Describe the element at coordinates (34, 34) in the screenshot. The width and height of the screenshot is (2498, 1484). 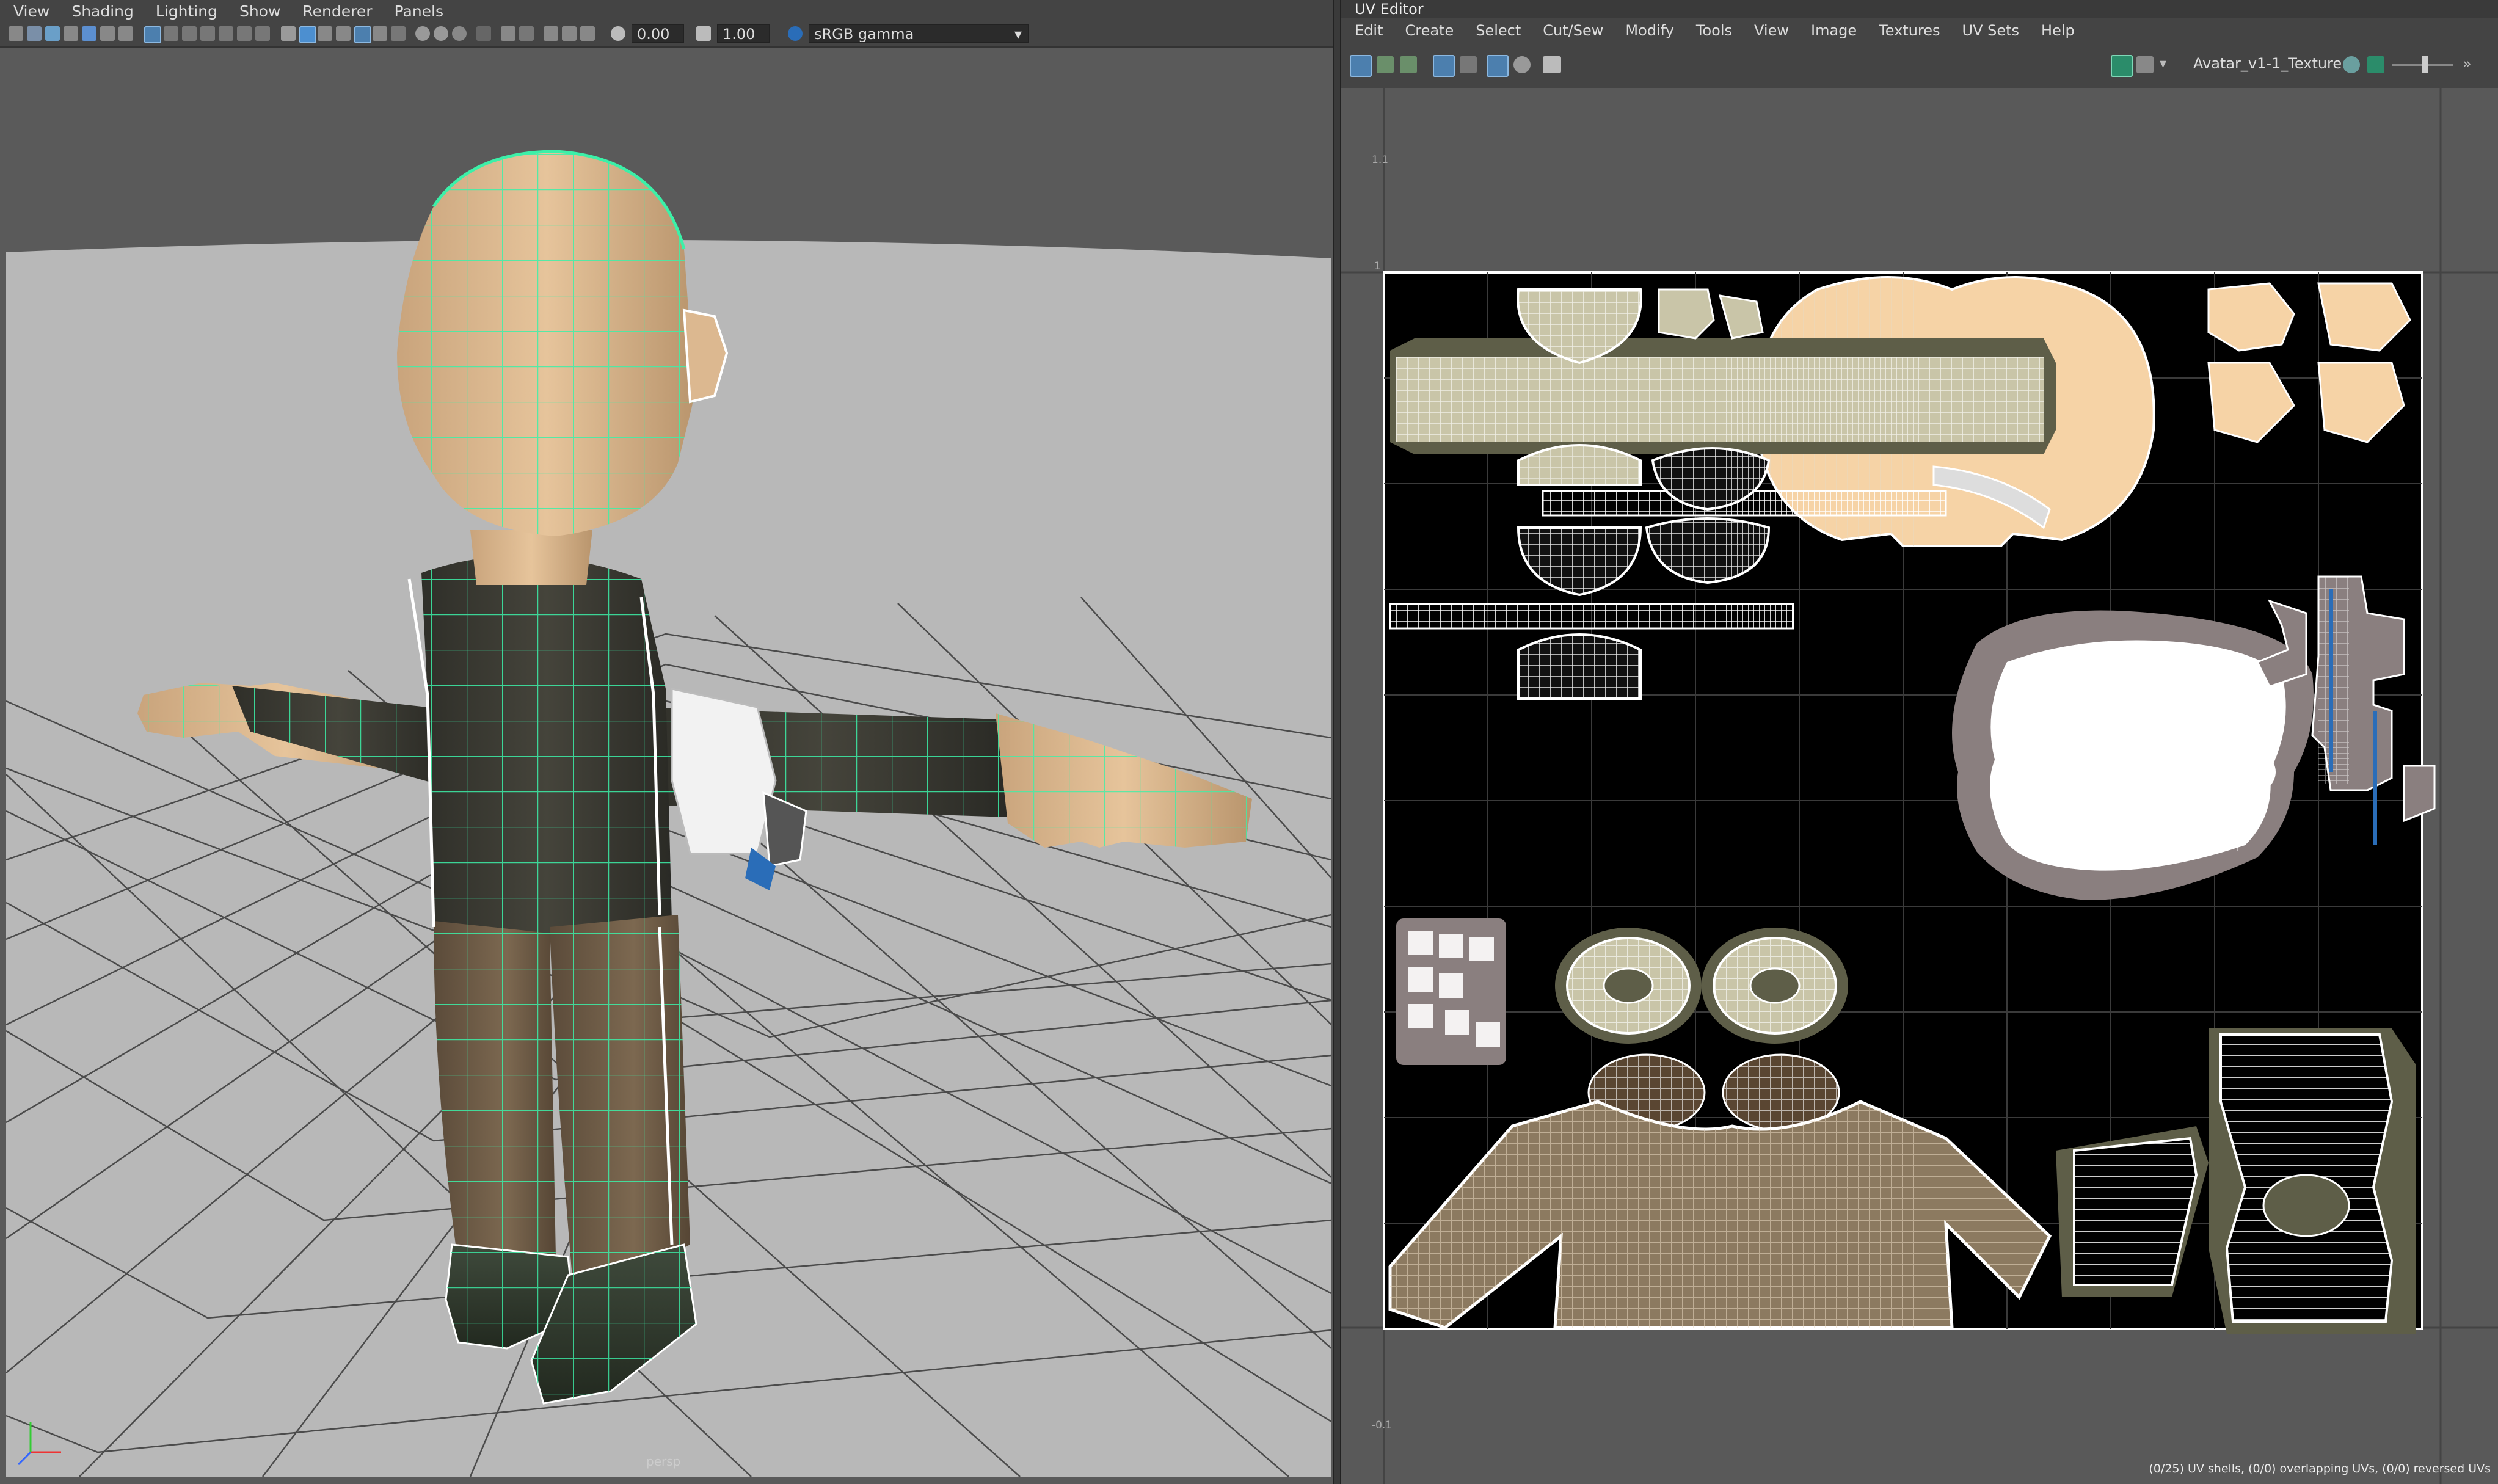
I see `camera-attributes-icon` at that location.